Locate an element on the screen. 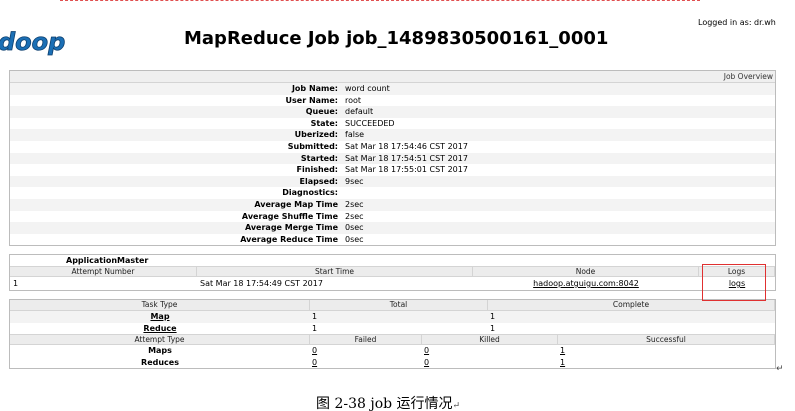 Image resolution: width=795 pixels, height=411 pixels. table-row: Reduce 1 1 is located at coordinates (392, 329).